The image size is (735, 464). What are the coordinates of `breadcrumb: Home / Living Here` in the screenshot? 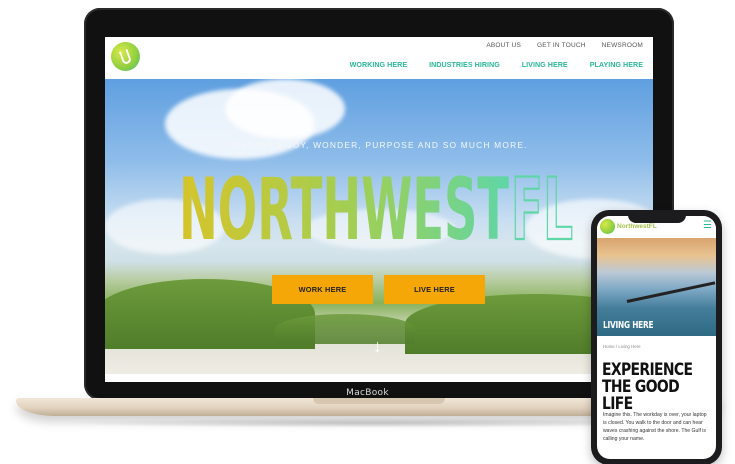 It's located at (622, 346).